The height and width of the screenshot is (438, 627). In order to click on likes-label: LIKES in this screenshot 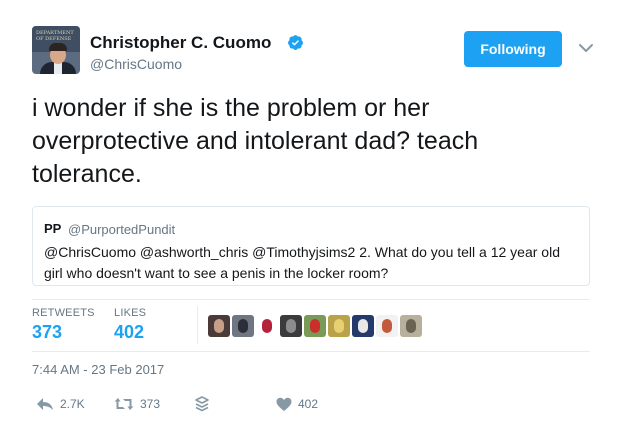, I will do `click(130, 313)`.